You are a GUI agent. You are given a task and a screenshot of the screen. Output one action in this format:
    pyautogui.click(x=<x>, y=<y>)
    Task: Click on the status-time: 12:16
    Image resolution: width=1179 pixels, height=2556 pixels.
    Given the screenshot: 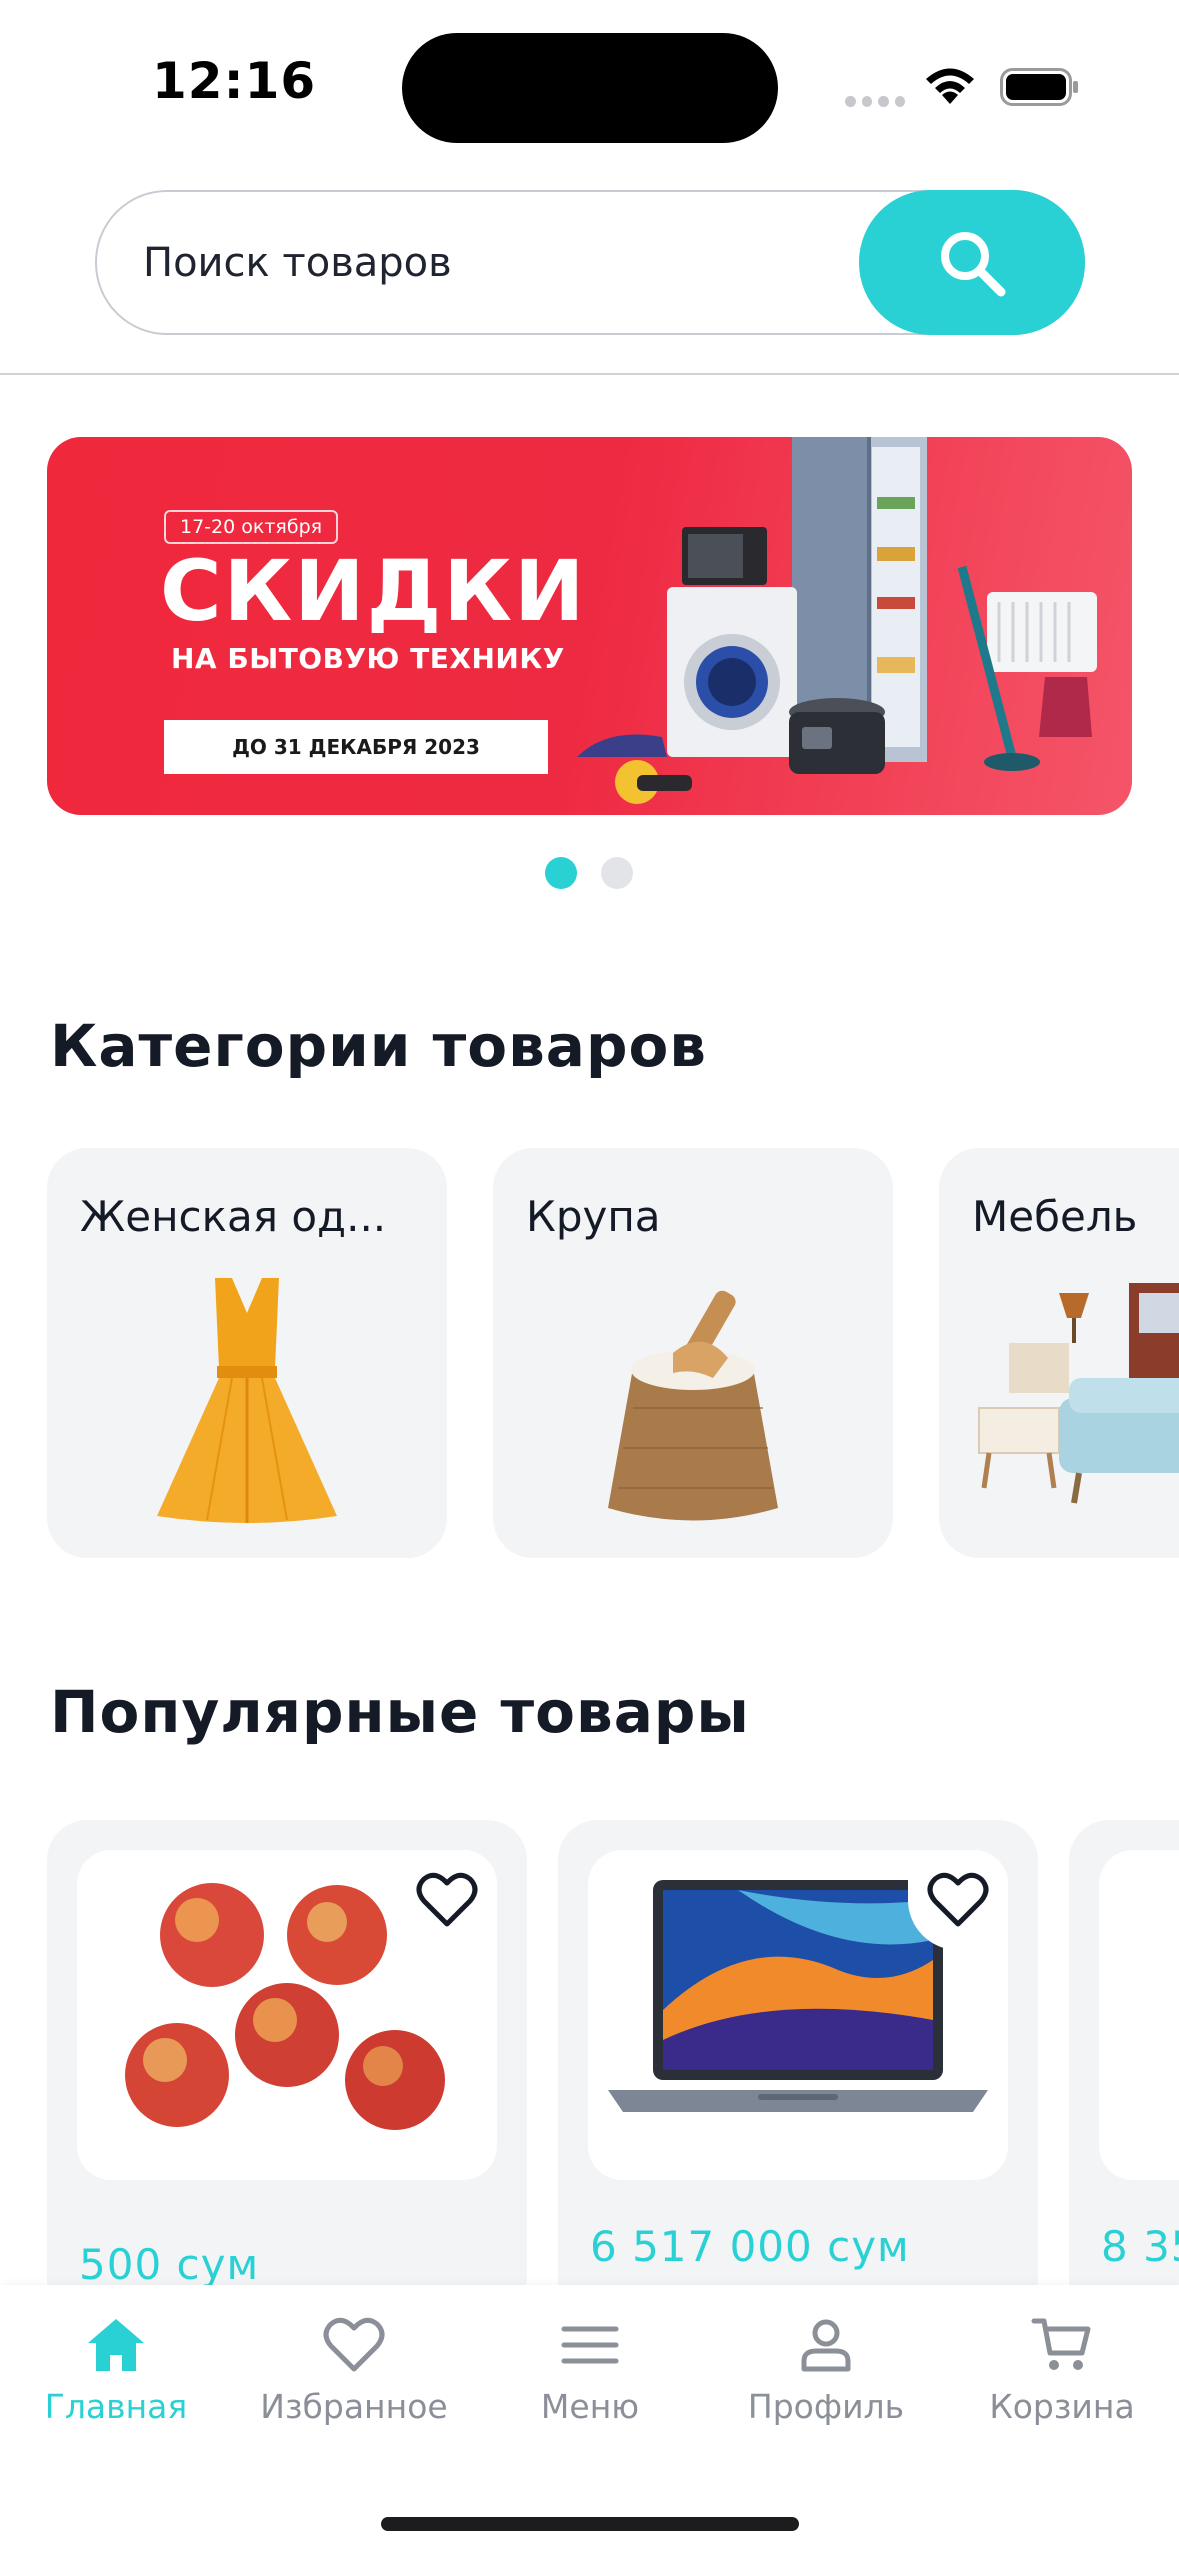 What is the action you would take?
    pyautogui.click(x=234, y=81)
    